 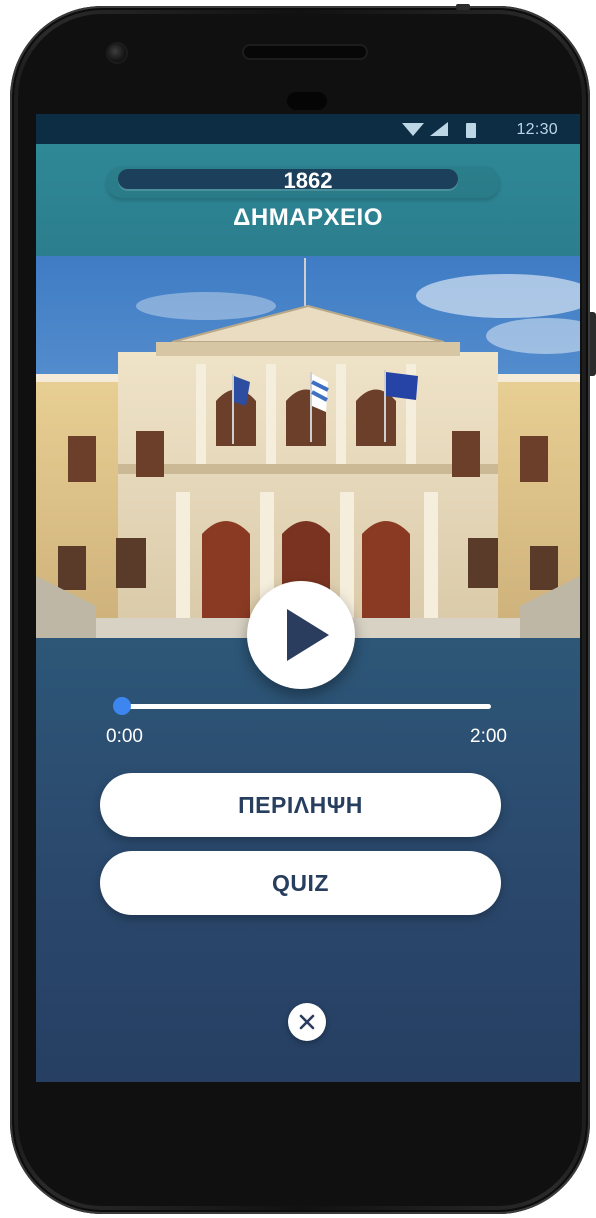 I want to click on status-icons, so click(x=439, y=130).